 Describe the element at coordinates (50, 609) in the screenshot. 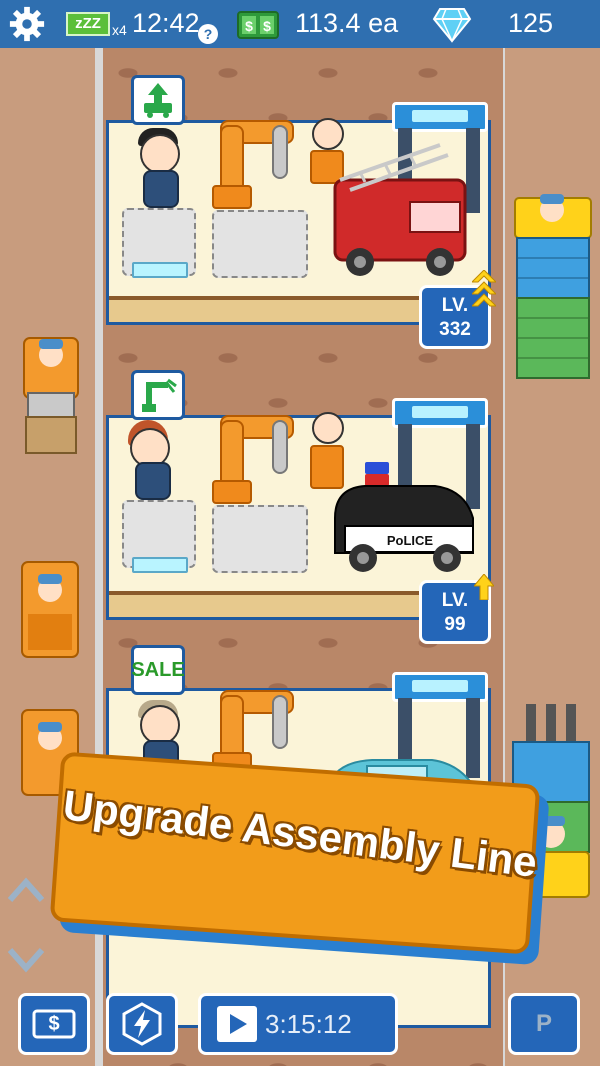

I see `orange-truck` at that location.